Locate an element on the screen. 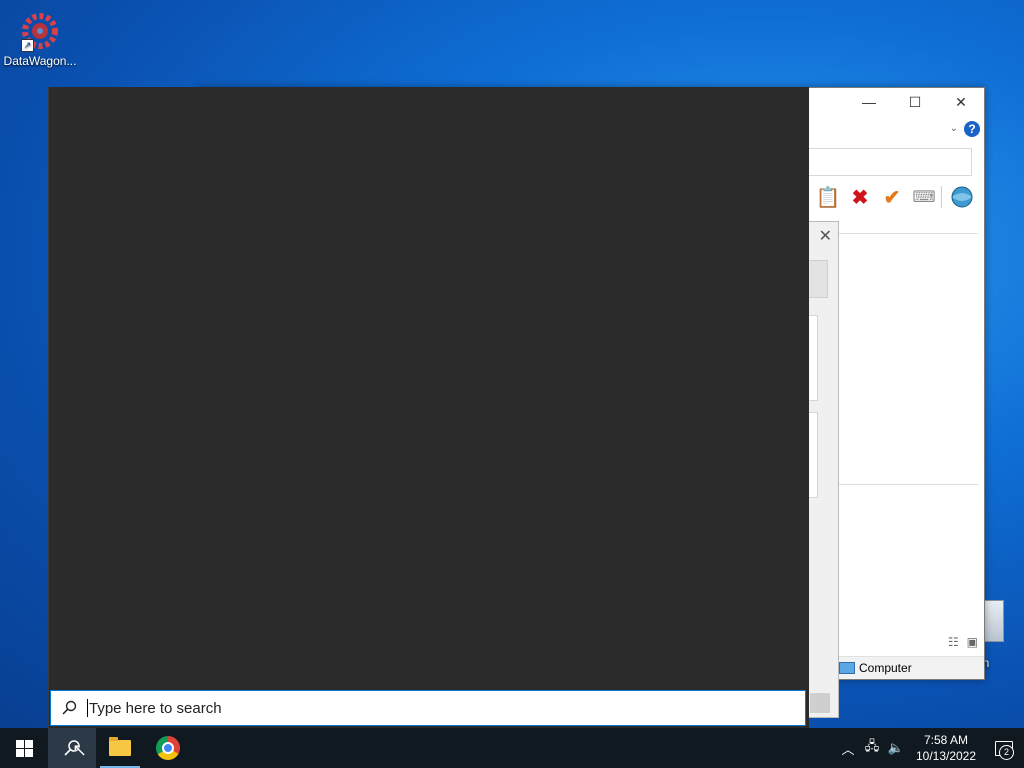  minimize-button: — is located at coordinates (869, 102).